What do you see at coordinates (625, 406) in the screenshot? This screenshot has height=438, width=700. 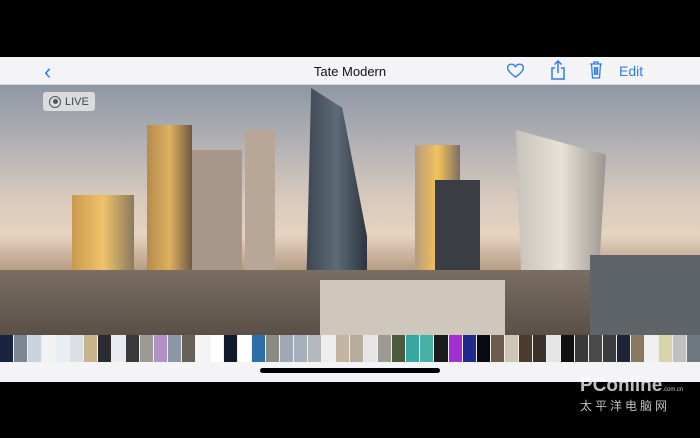 I see `watermark-cn: 太平洋电脑网` at bounding box center [625, 406].